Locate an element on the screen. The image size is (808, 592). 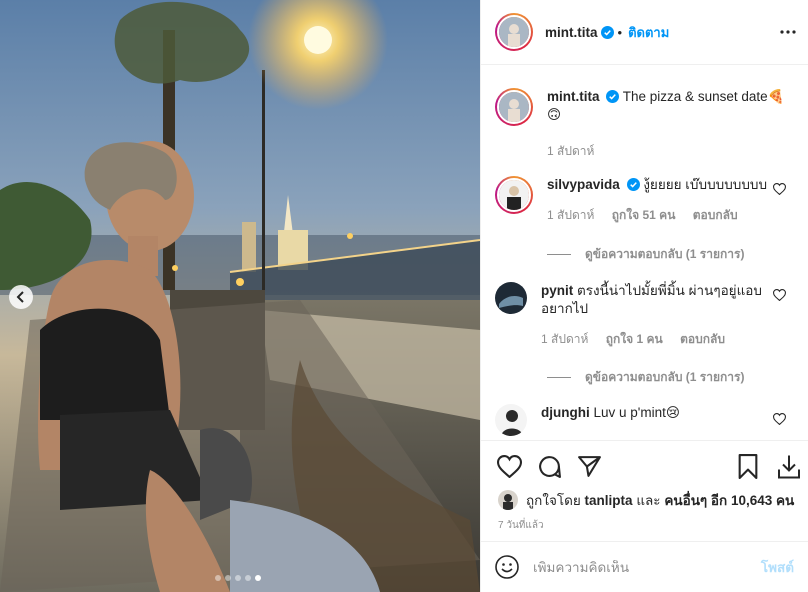
comment-likes: ถูกใจ 51 คน is located at coordinates (644, 215).